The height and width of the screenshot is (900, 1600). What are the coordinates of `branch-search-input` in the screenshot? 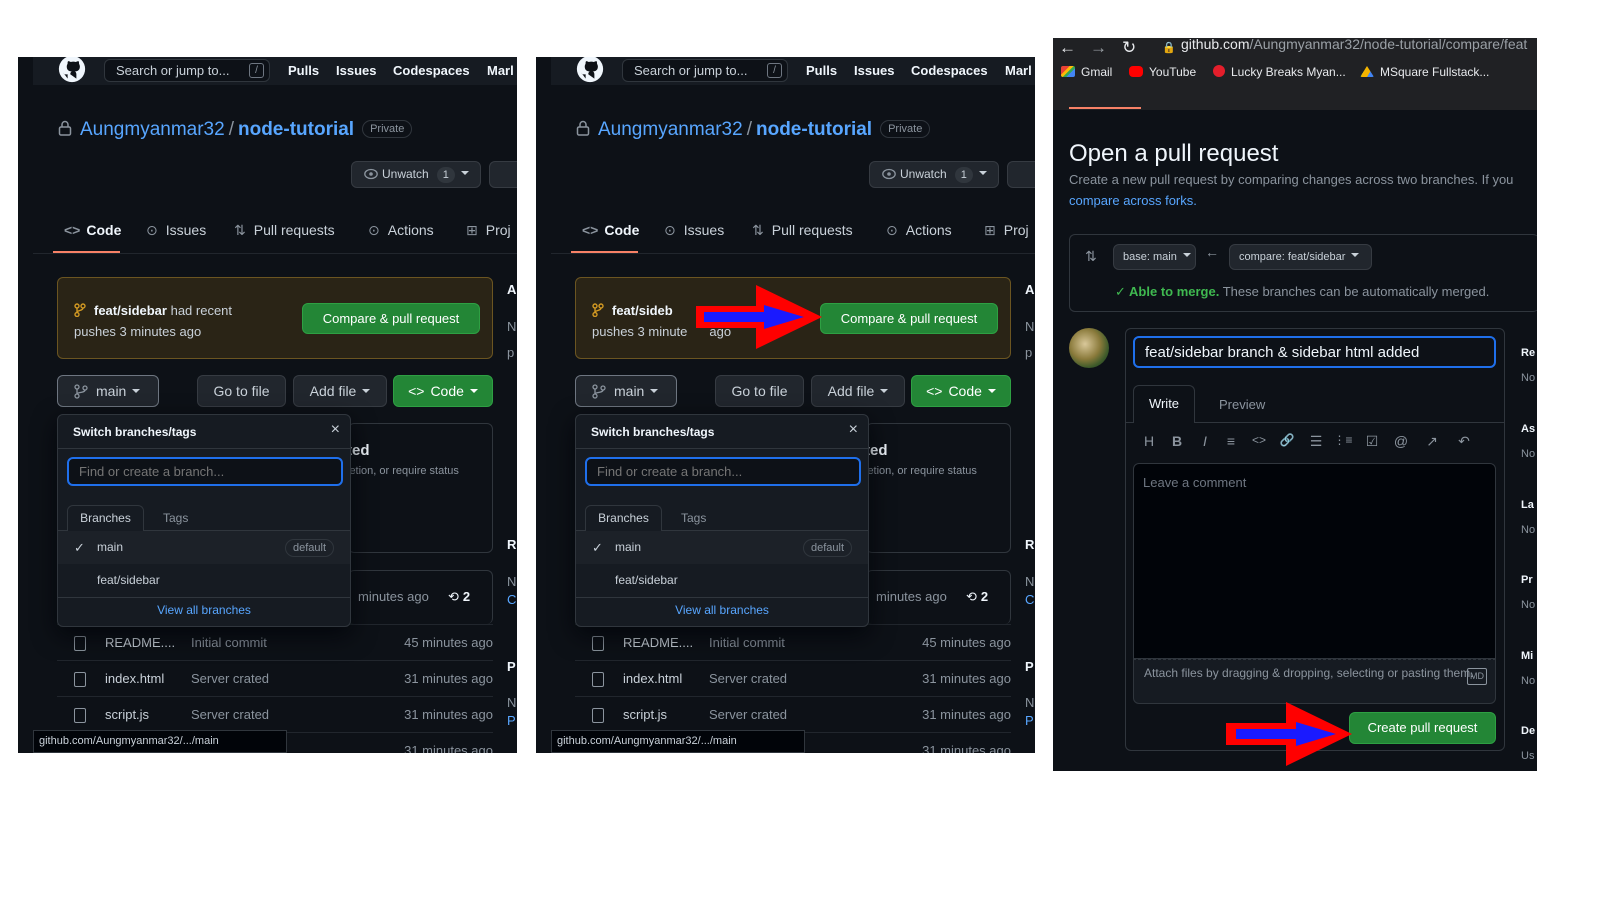 It's located at (723, 471).